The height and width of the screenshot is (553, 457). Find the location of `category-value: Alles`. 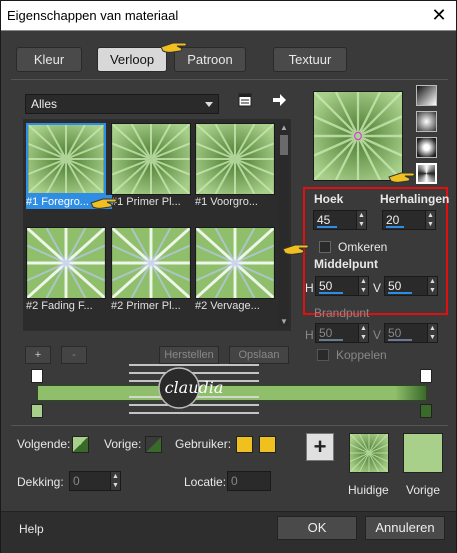

category-value: Alles is located at coordinates (44, 104).